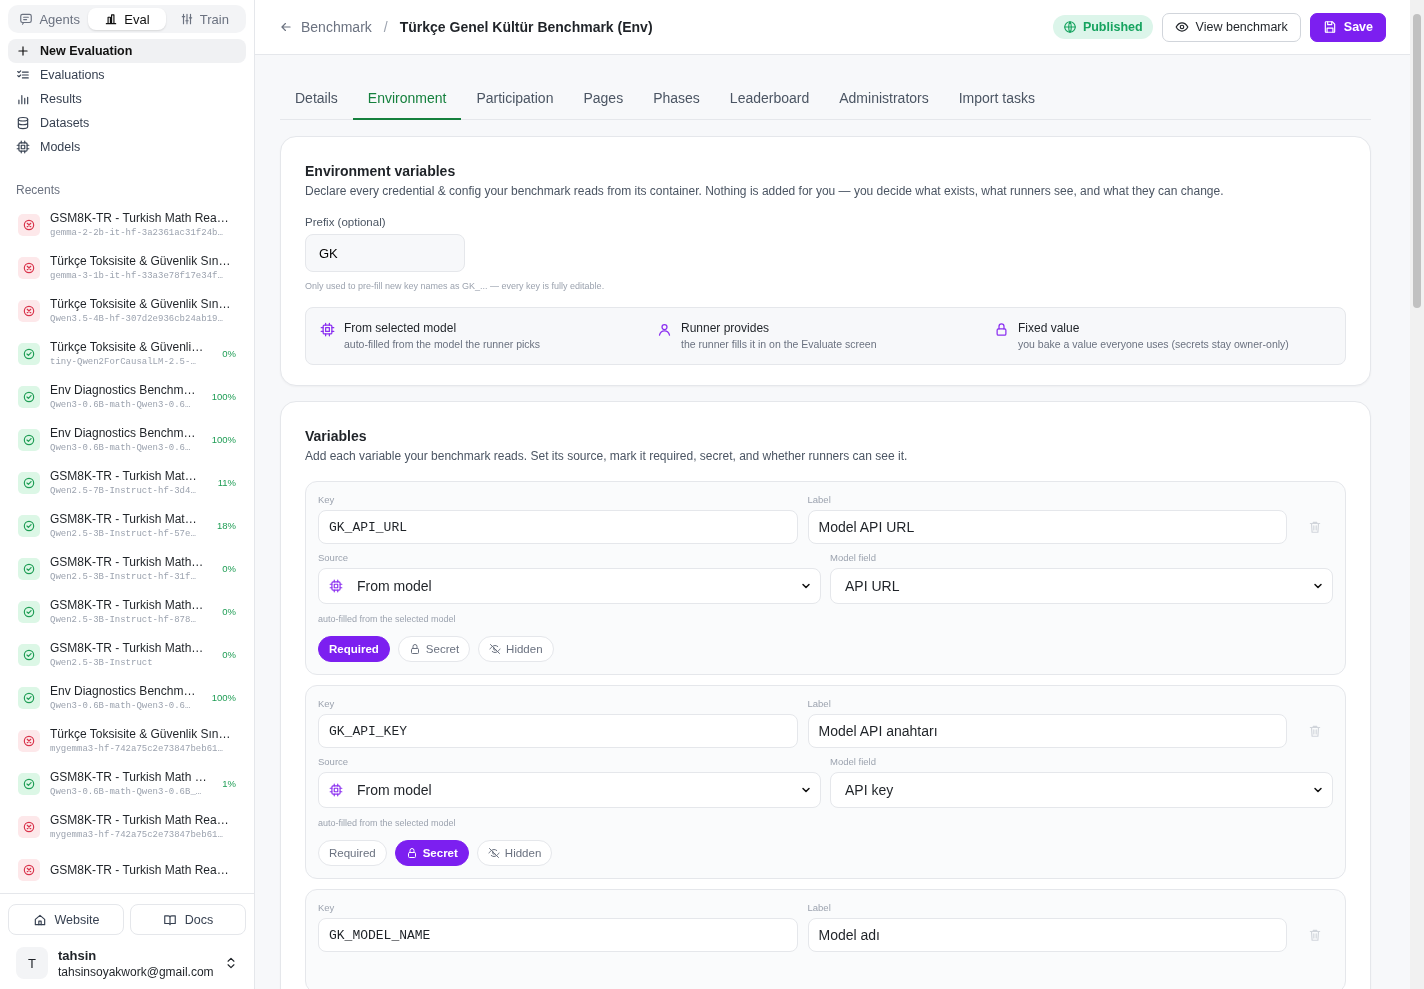 This screenshot has height=989, width=1424. Describe the element at coordinates (1329, 27) in the screenshot. I see `save-icon` at that location.